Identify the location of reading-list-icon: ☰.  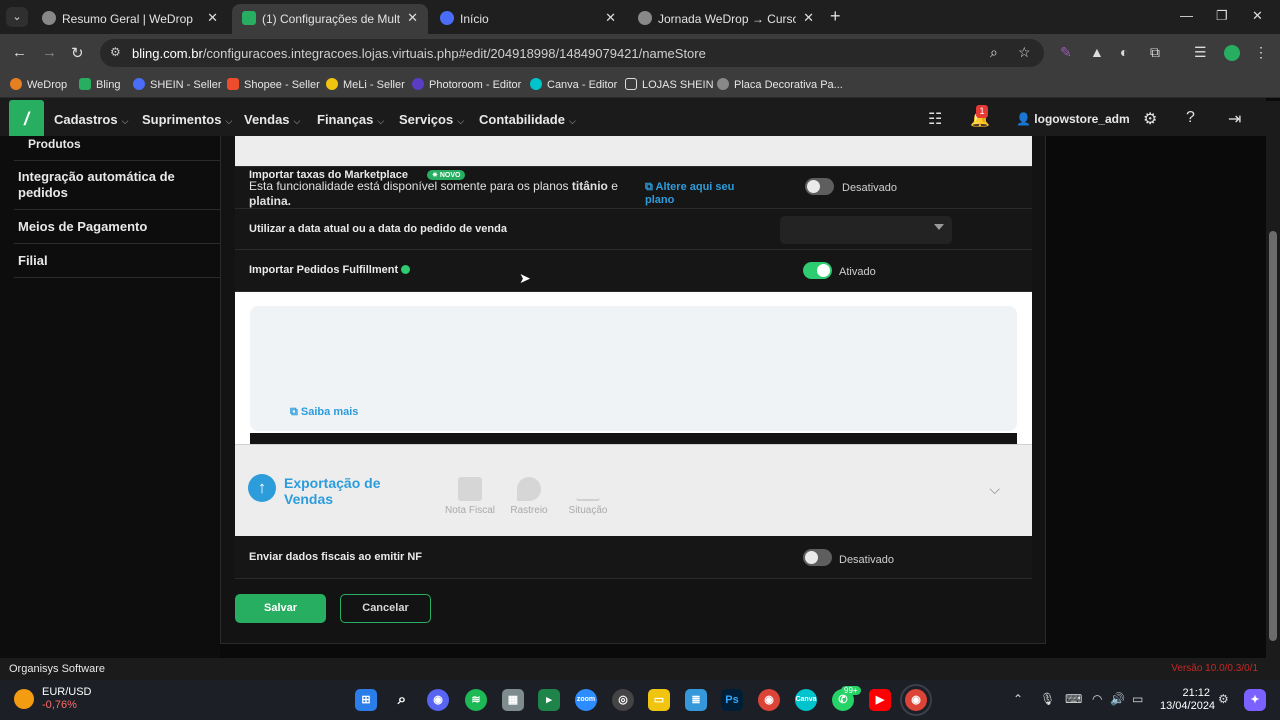
(1200, 52).